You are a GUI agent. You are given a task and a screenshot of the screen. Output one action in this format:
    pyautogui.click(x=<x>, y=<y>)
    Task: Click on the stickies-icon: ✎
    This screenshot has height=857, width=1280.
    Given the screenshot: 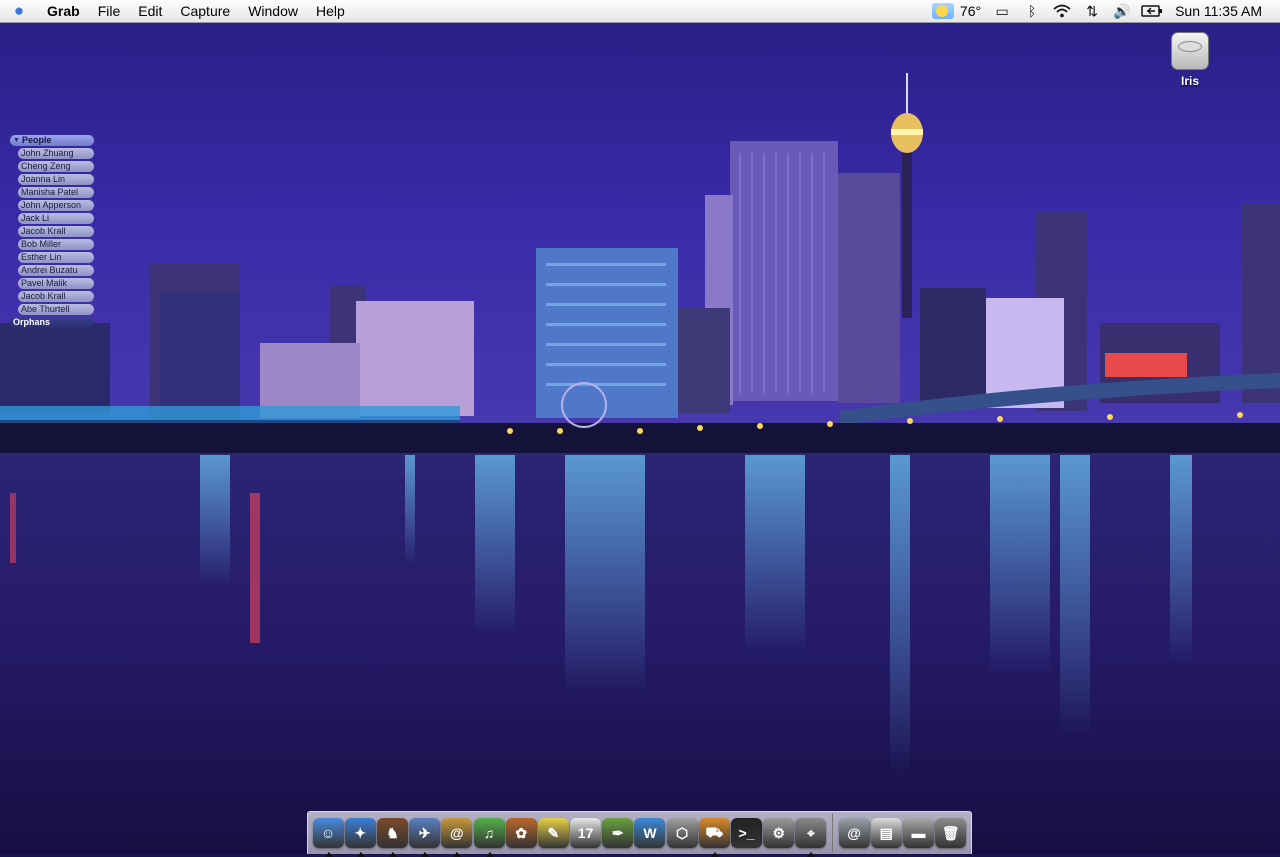 What is the action you would take?
    pyautogui.click(x=553, y=833)
    